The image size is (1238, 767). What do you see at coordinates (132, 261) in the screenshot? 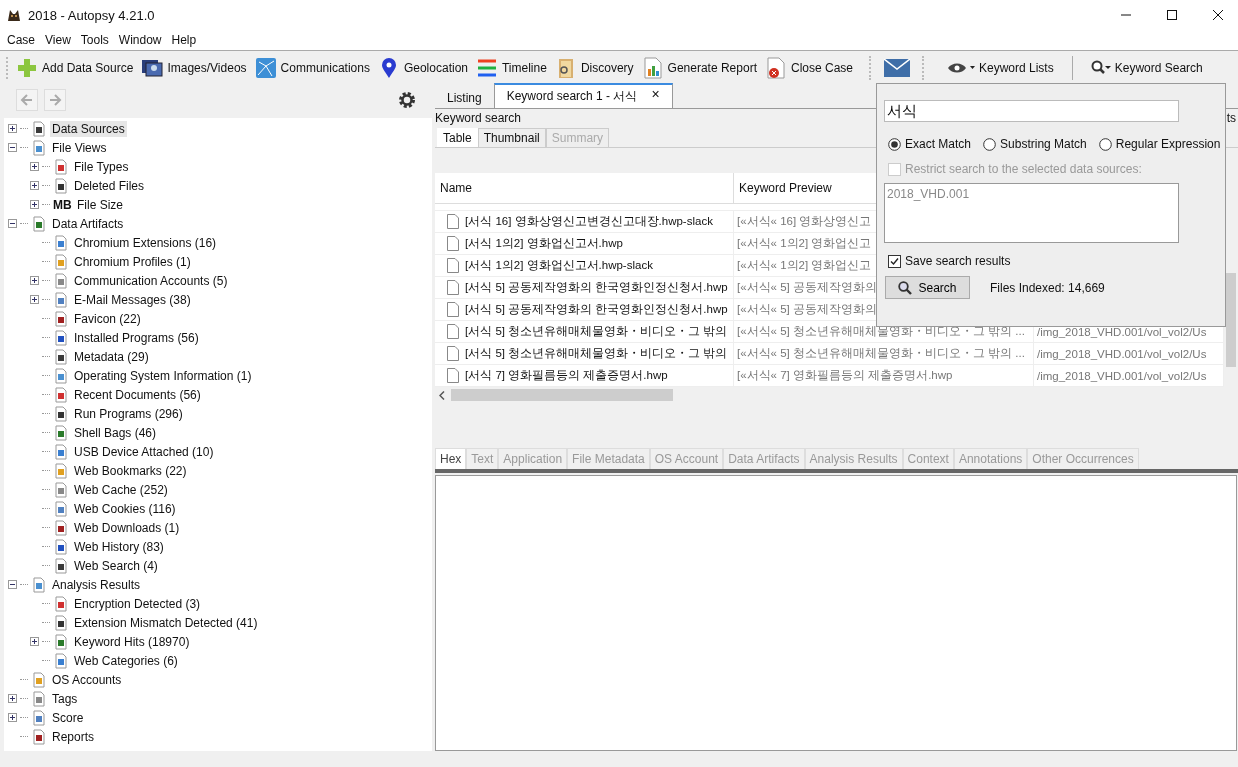
I see `tree-item: Chromium Profiles (1)` at bounding box center [132, 261].